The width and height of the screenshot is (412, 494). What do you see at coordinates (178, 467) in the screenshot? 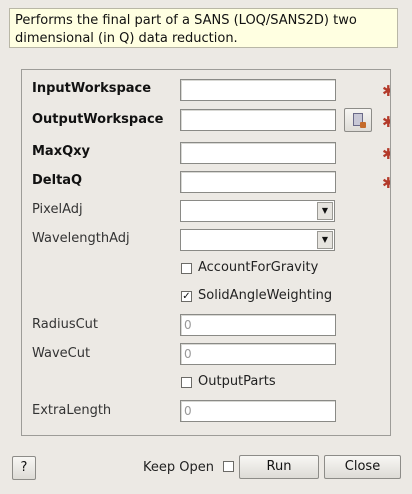
I see `keep-open-label: Keep Open` at bounding box center [178, 467].